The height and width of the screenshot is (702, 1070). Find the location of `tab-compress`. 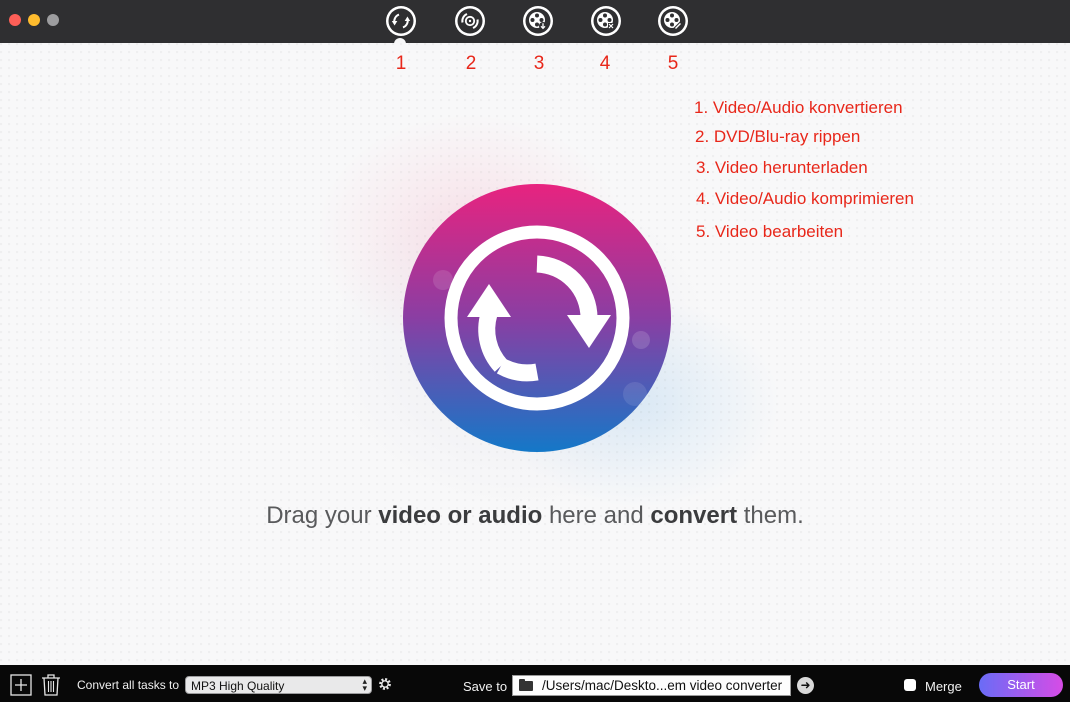

tab-compress is located at coordinates (606, 21).